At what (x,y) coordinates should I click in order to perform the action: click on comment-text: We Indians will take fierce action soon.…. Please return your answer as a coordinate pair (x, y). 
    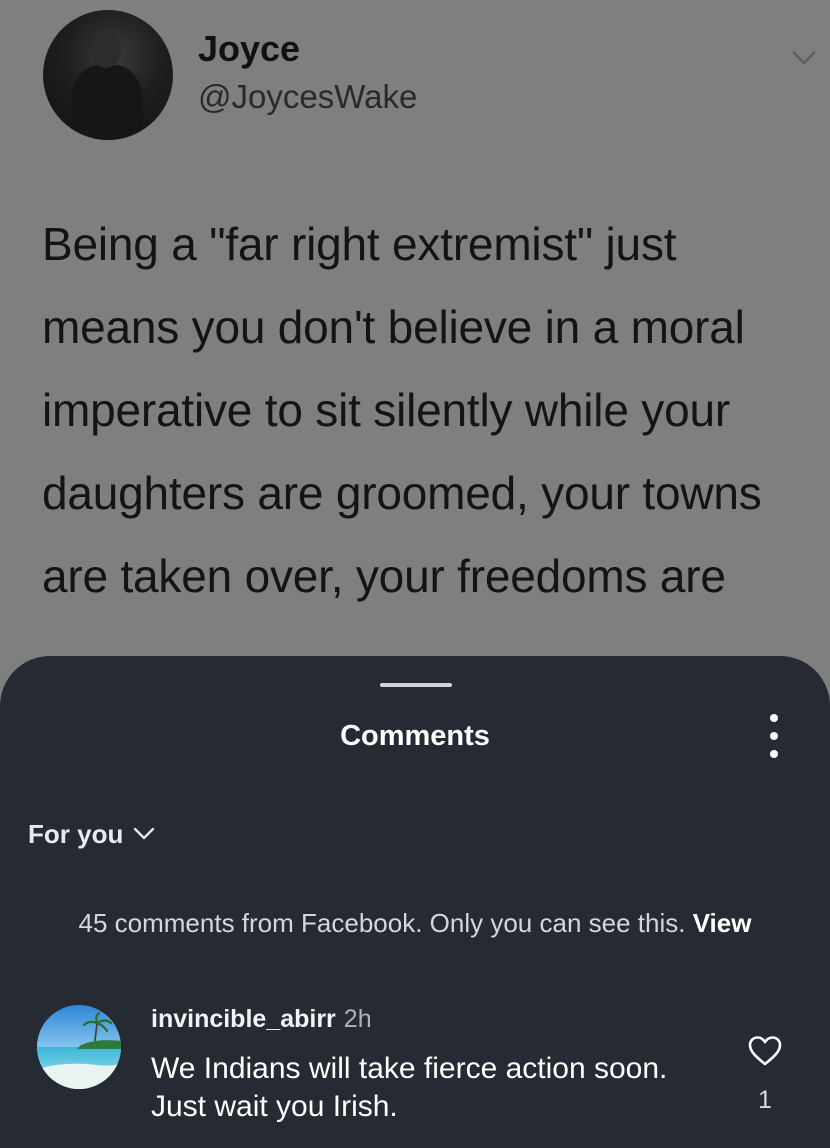
    Looking at the image, I should click on (409, 1087).